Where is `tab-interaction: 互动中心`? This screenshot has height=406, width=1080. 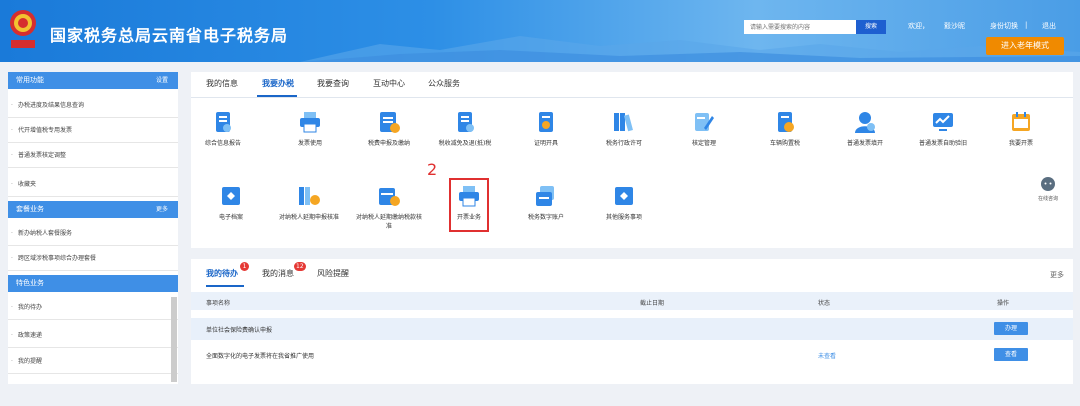
tab-interaction: 互动中心 is located at coordinates (389, 83).